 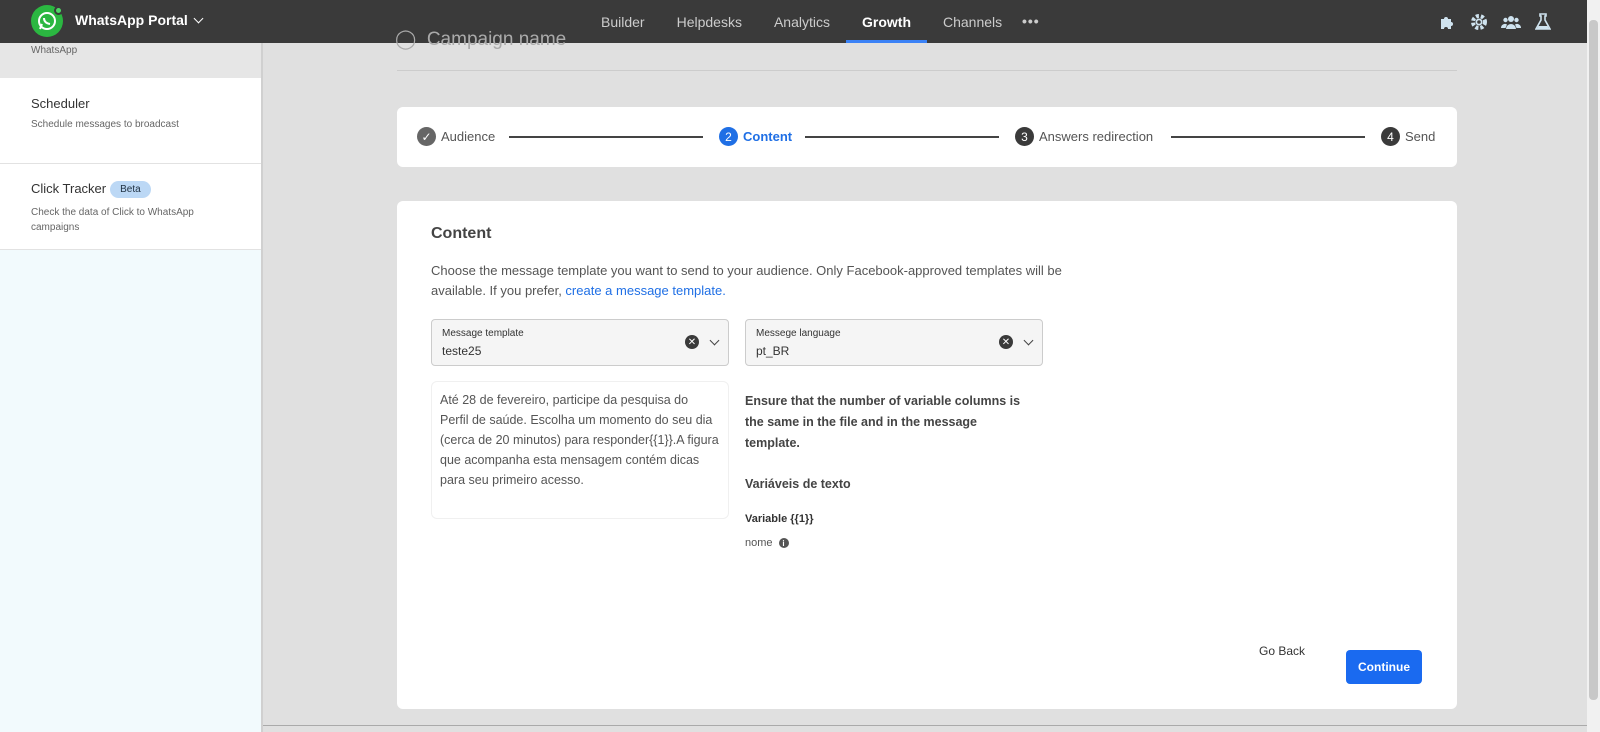 What do you see at coordinates (798, 484) in the screenshot?
I see `variables-title: Variáveis de texto` at bounding box center [798, 484].